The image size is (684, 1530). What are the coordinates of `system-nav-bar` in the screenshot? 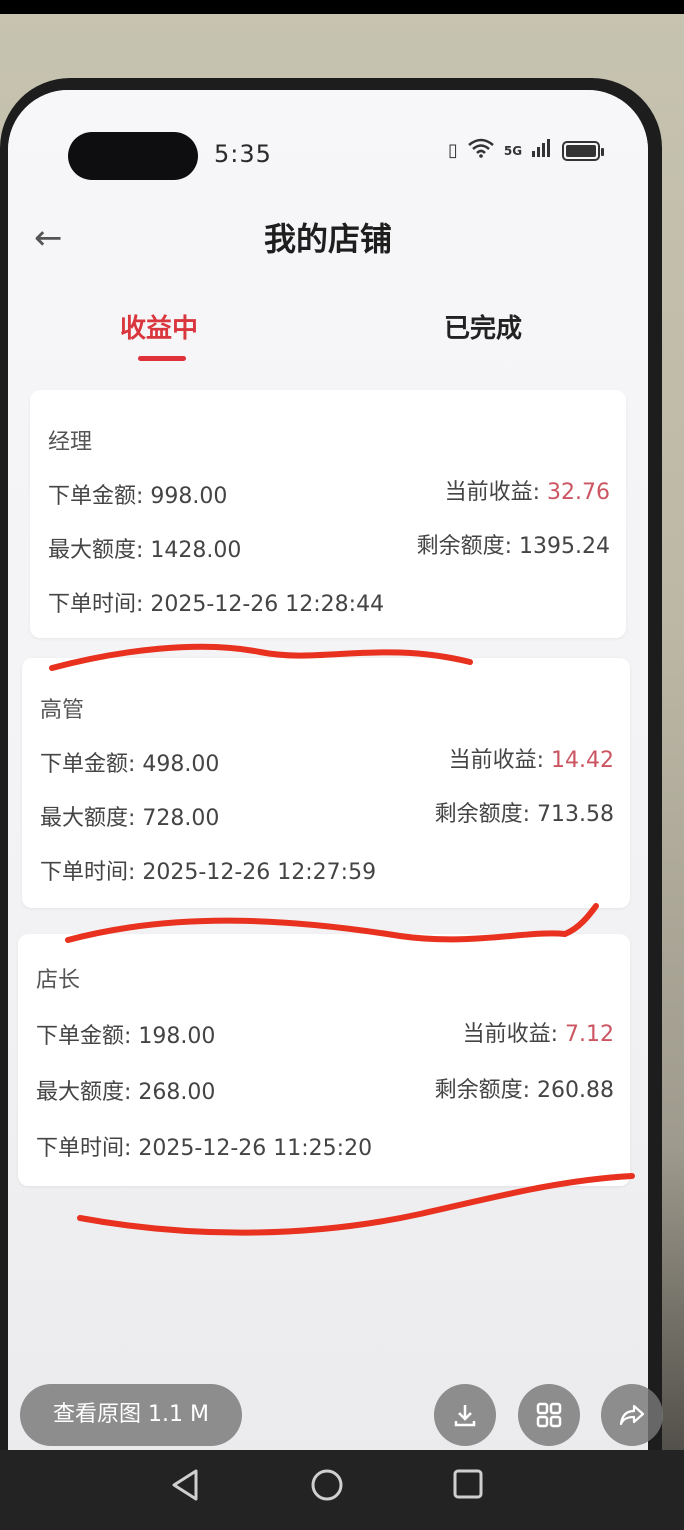 It's located at (342, 1490).